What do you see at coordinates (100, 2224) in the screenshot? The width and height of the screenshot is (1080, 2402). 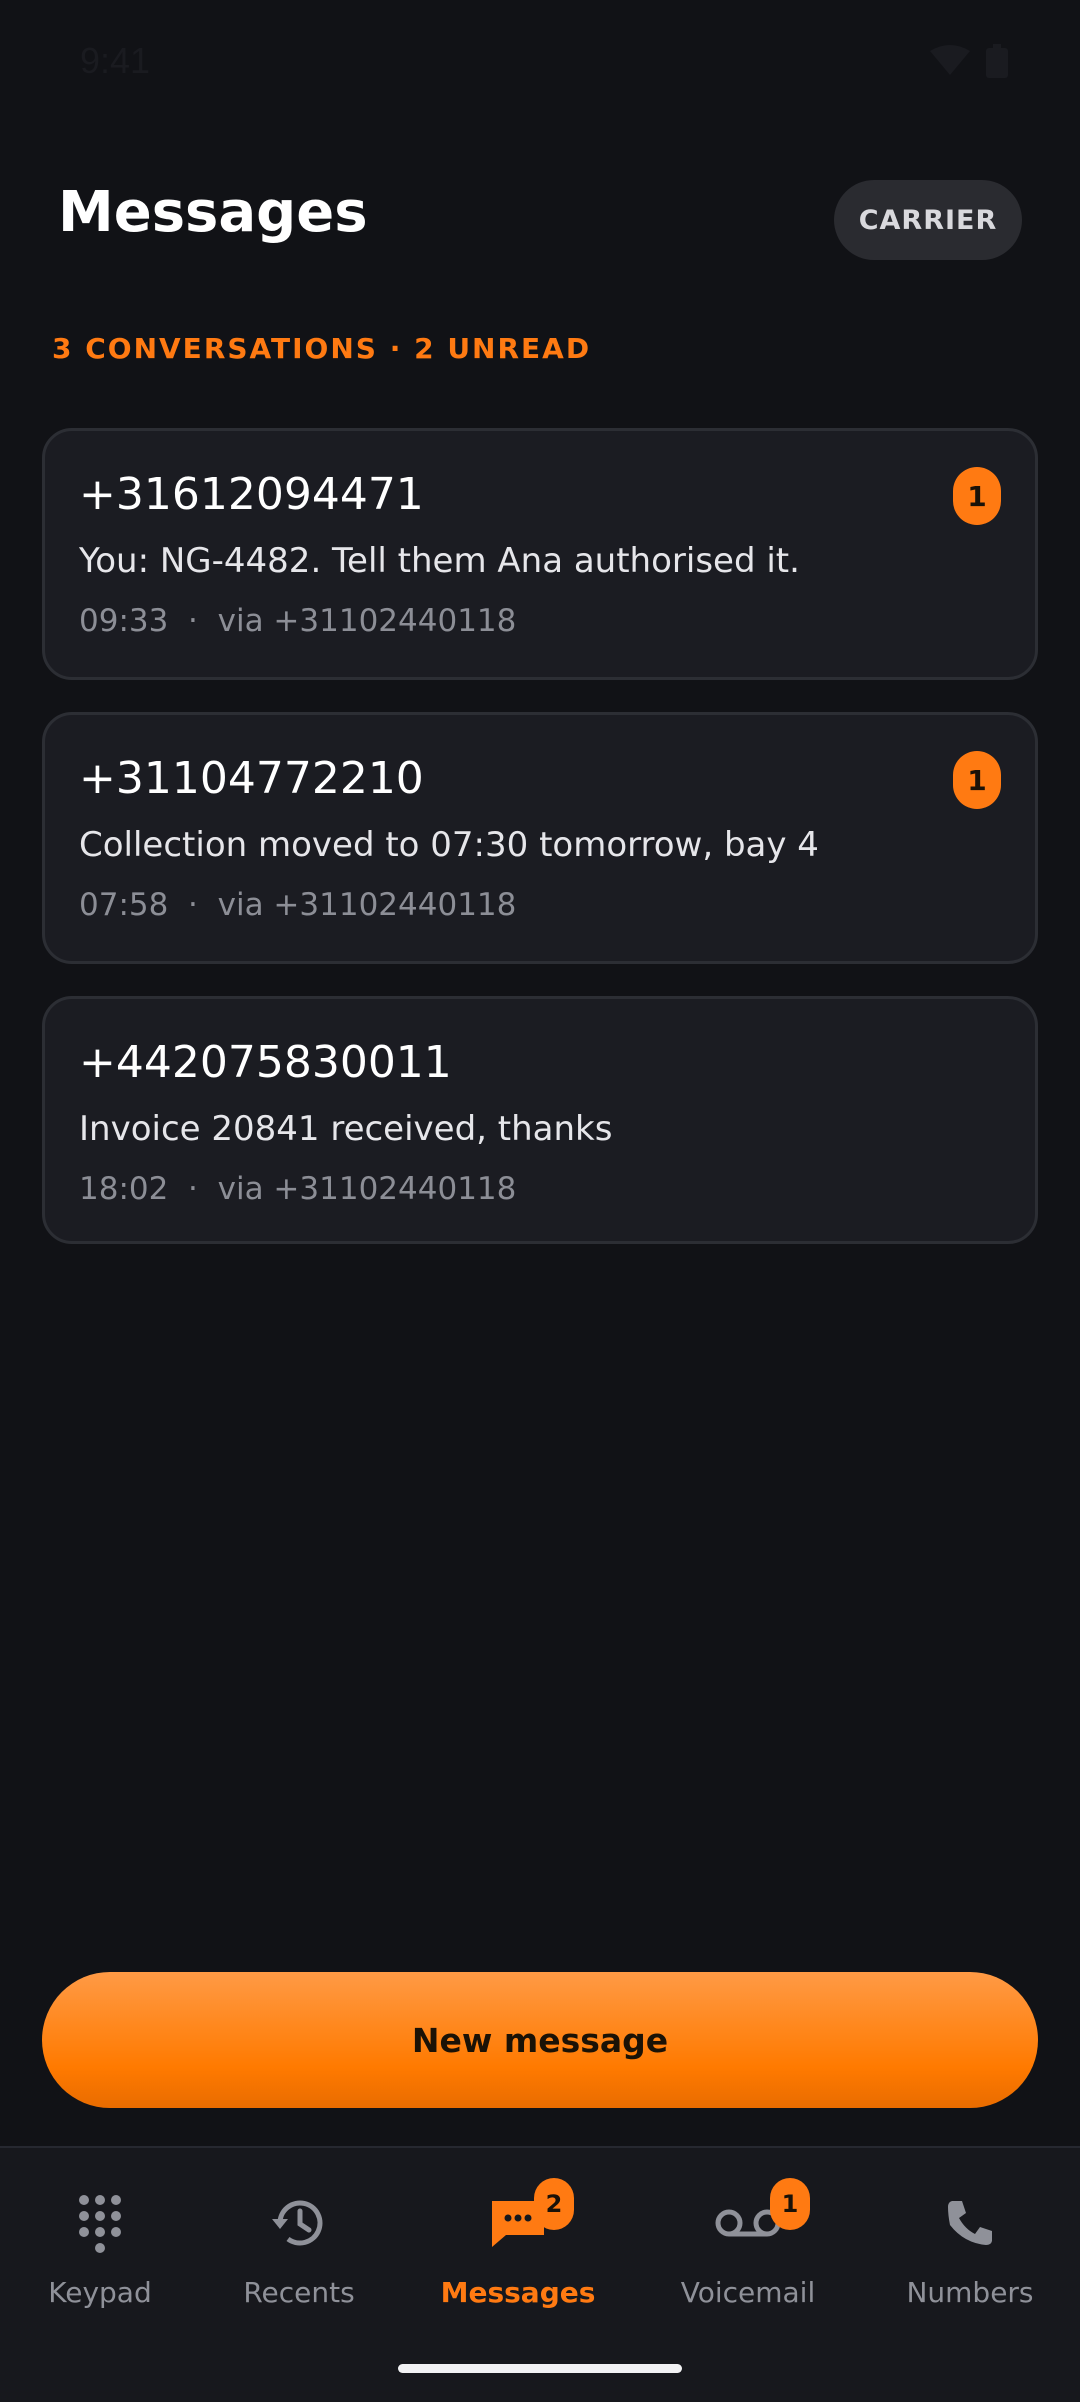 I see `keypad-icon` at bounding box center [100, 2224].